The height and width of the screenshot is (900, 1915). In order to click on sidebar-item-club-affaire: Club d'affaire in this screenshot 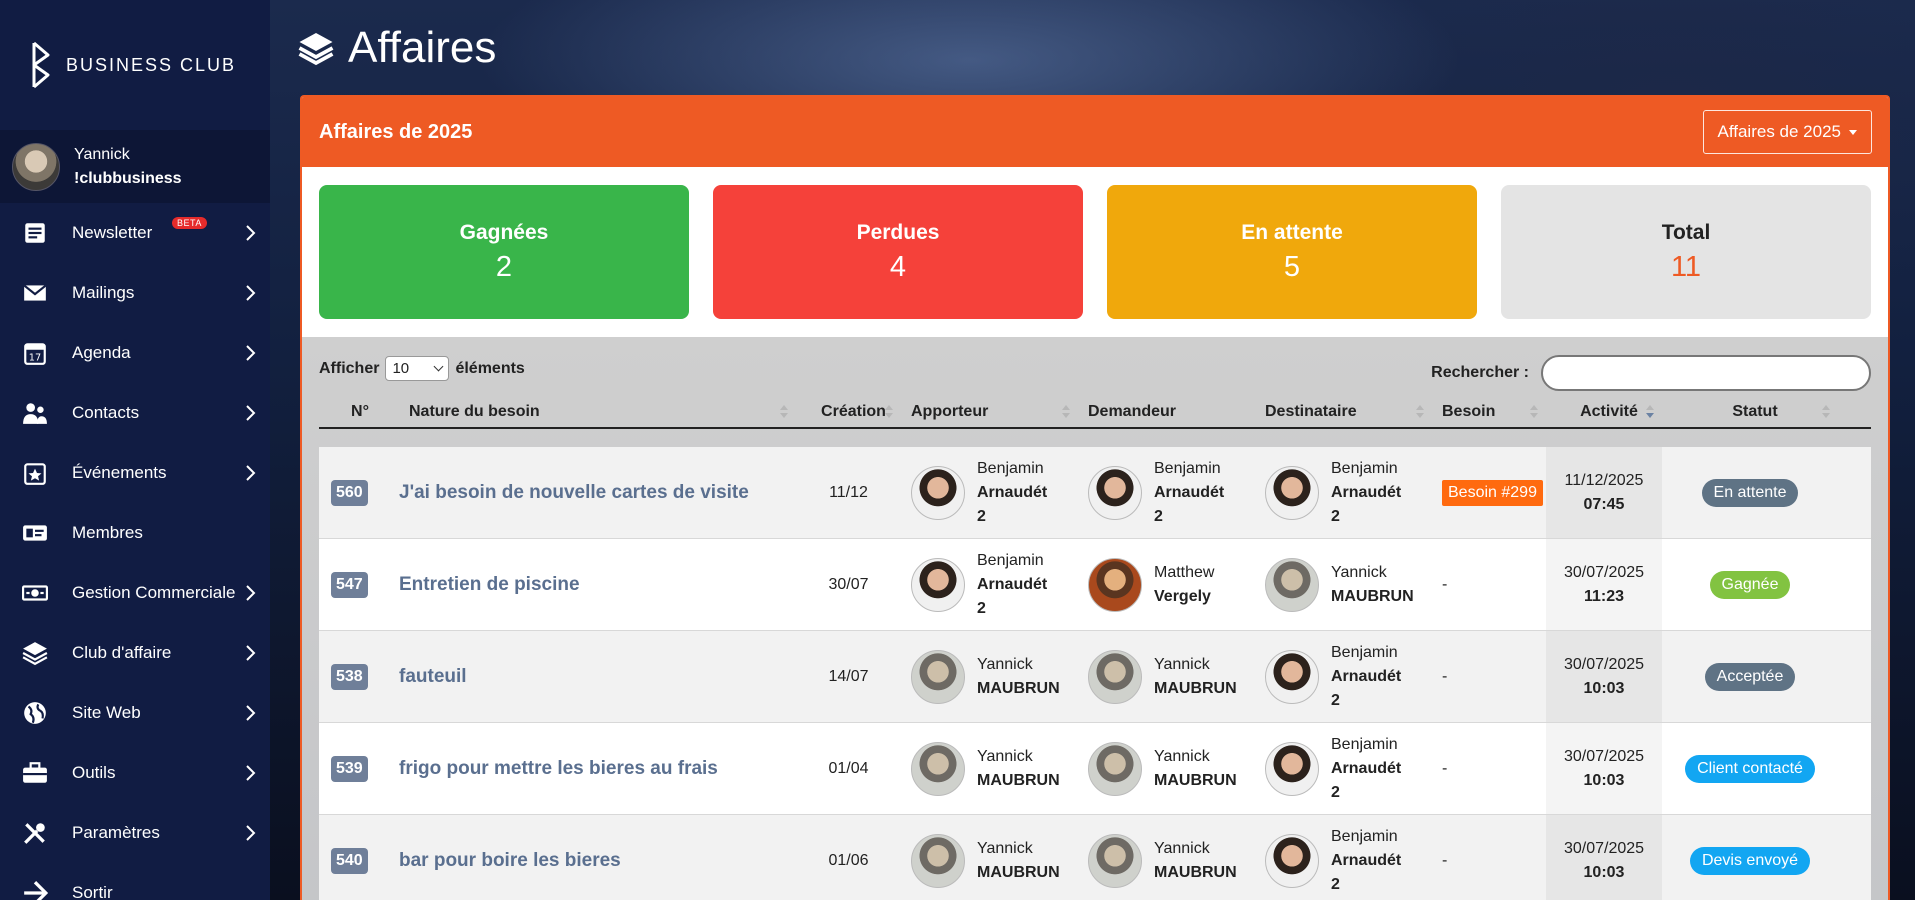, I will do `click(135, 653)`.